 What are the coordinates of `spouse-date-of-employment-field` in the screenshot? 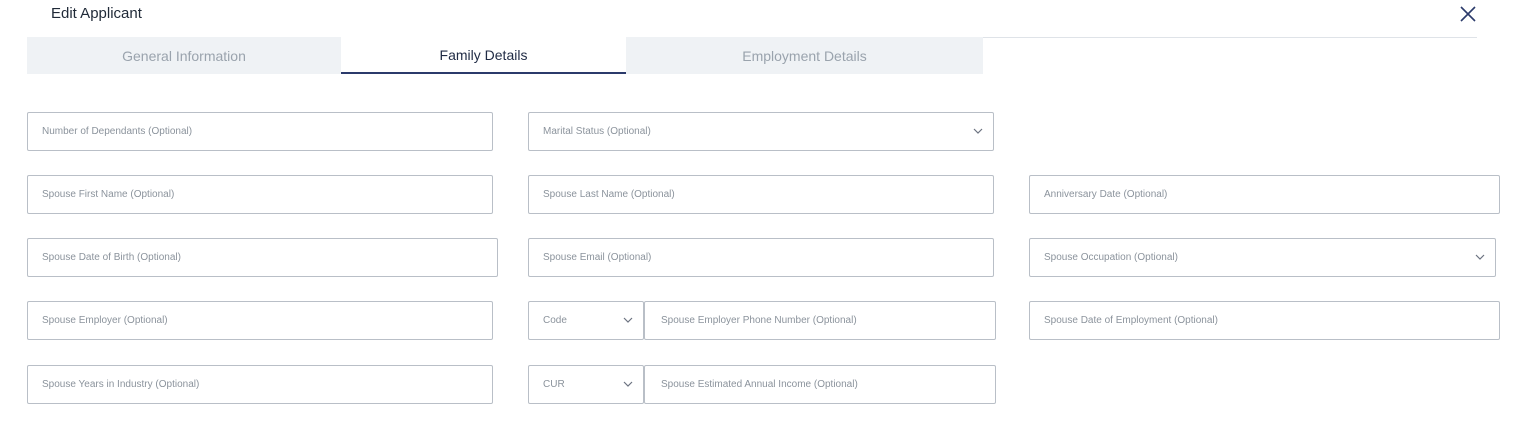 It's located at (1264, 320).